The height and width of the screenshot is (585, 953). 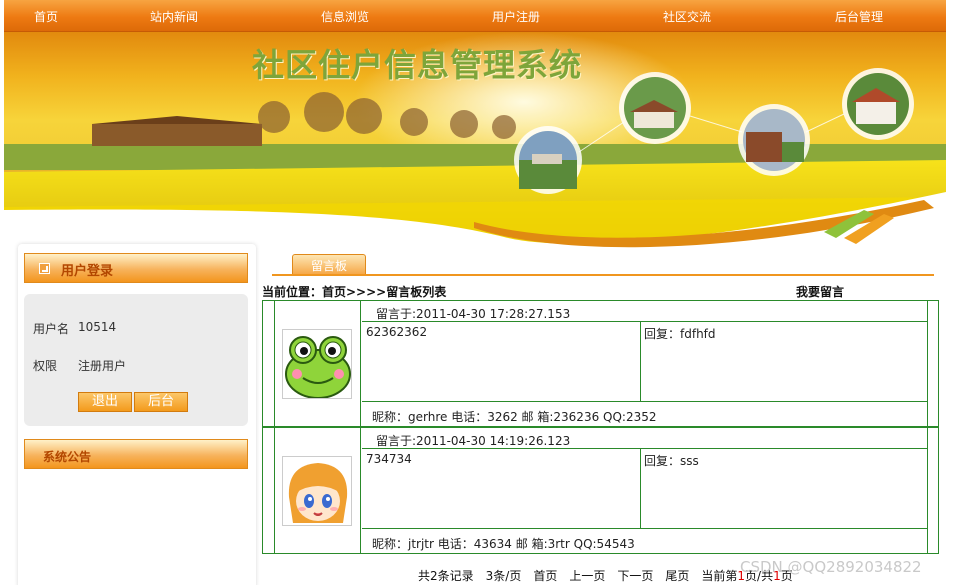 What do you see at coordinates (687, 16) in the screenshot?
I see `nav-community: 社区交流` at bounding box center [687, 16].